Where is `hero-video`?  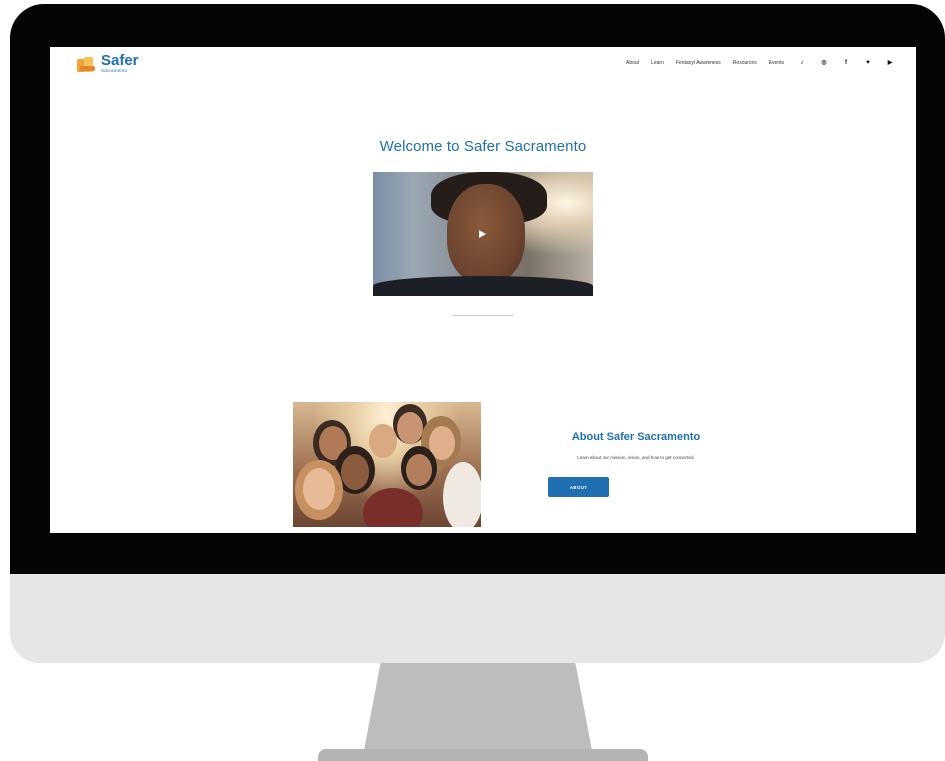
hero-video is located at coordinates (483, 234).